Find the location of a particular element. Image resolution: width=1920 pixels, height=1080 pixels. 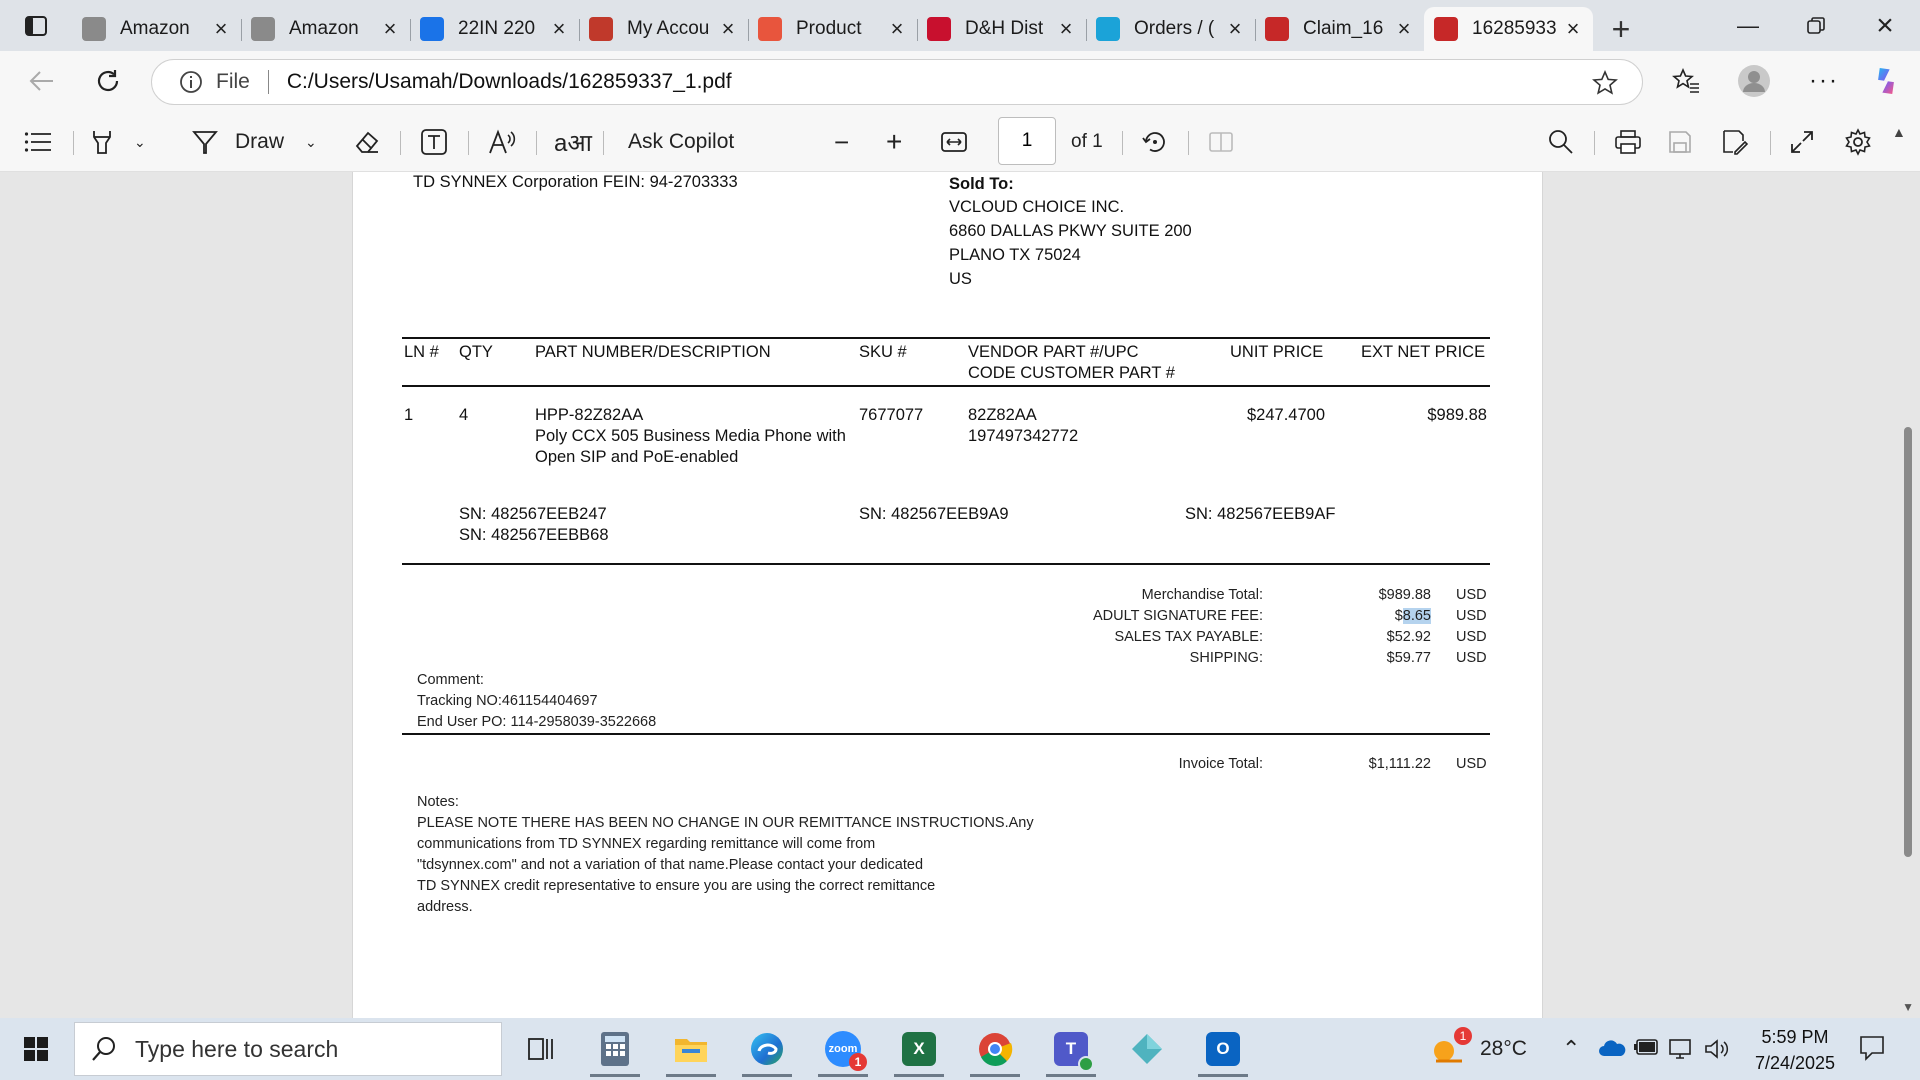

add-text-icon is located at coordinates (434, 142).